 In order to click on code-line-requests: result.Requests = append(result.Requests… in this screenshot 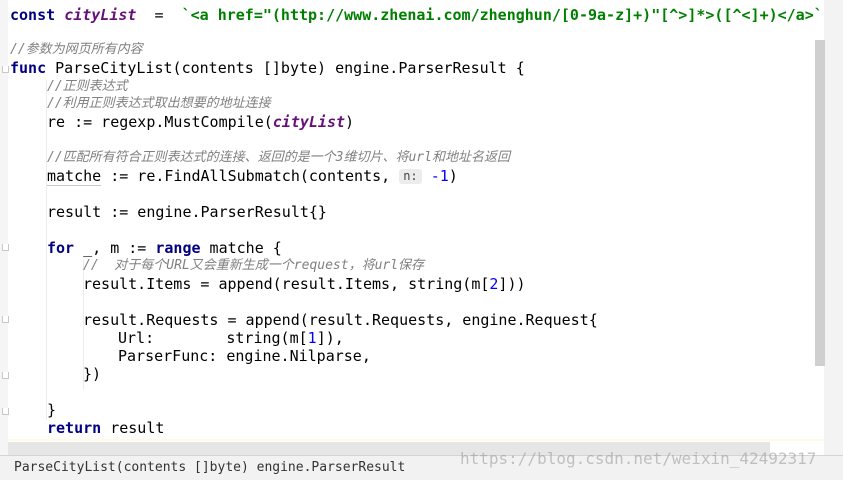, I will do `click(340, 320)`.